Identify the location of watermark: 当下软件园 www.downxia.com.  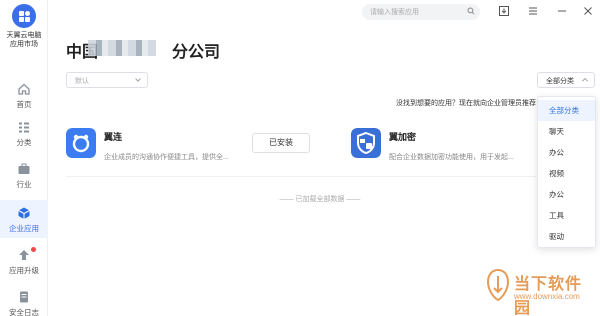
(541, 292).